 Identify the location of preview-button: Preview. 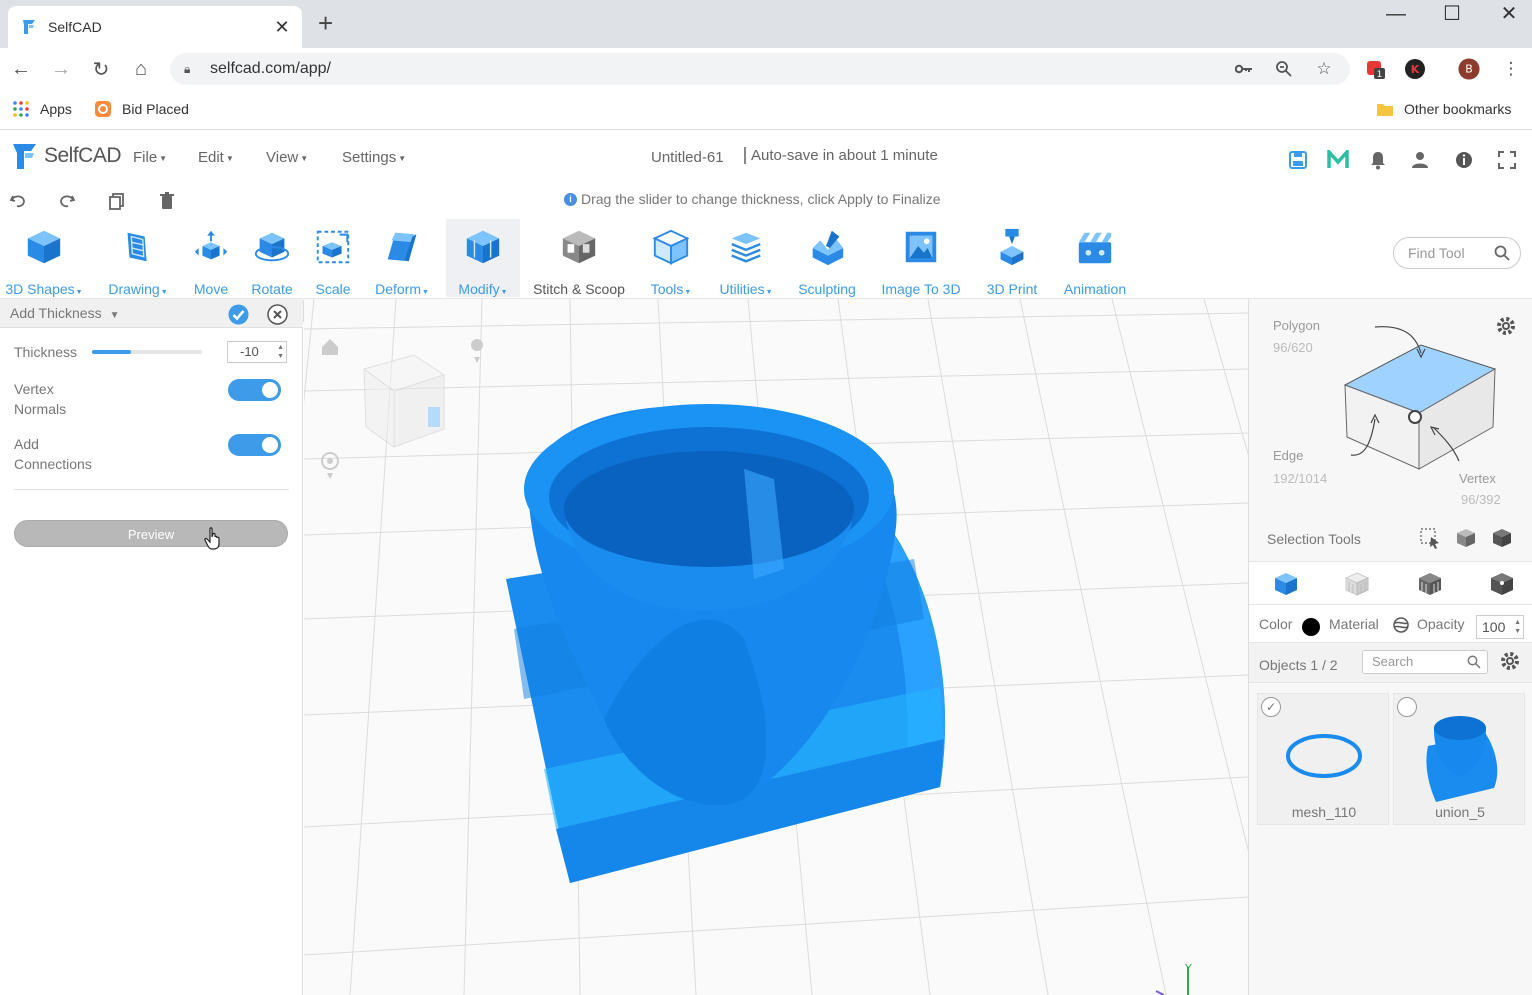
(151, 533).